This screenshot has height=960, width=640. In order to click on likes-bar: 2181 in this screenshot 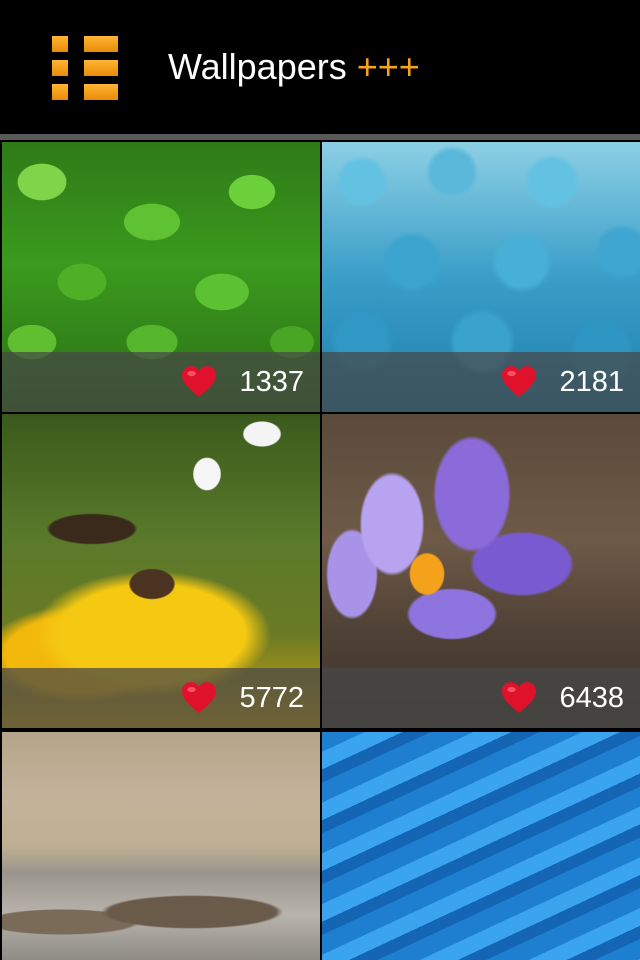, I will do `click(481, 382)`.